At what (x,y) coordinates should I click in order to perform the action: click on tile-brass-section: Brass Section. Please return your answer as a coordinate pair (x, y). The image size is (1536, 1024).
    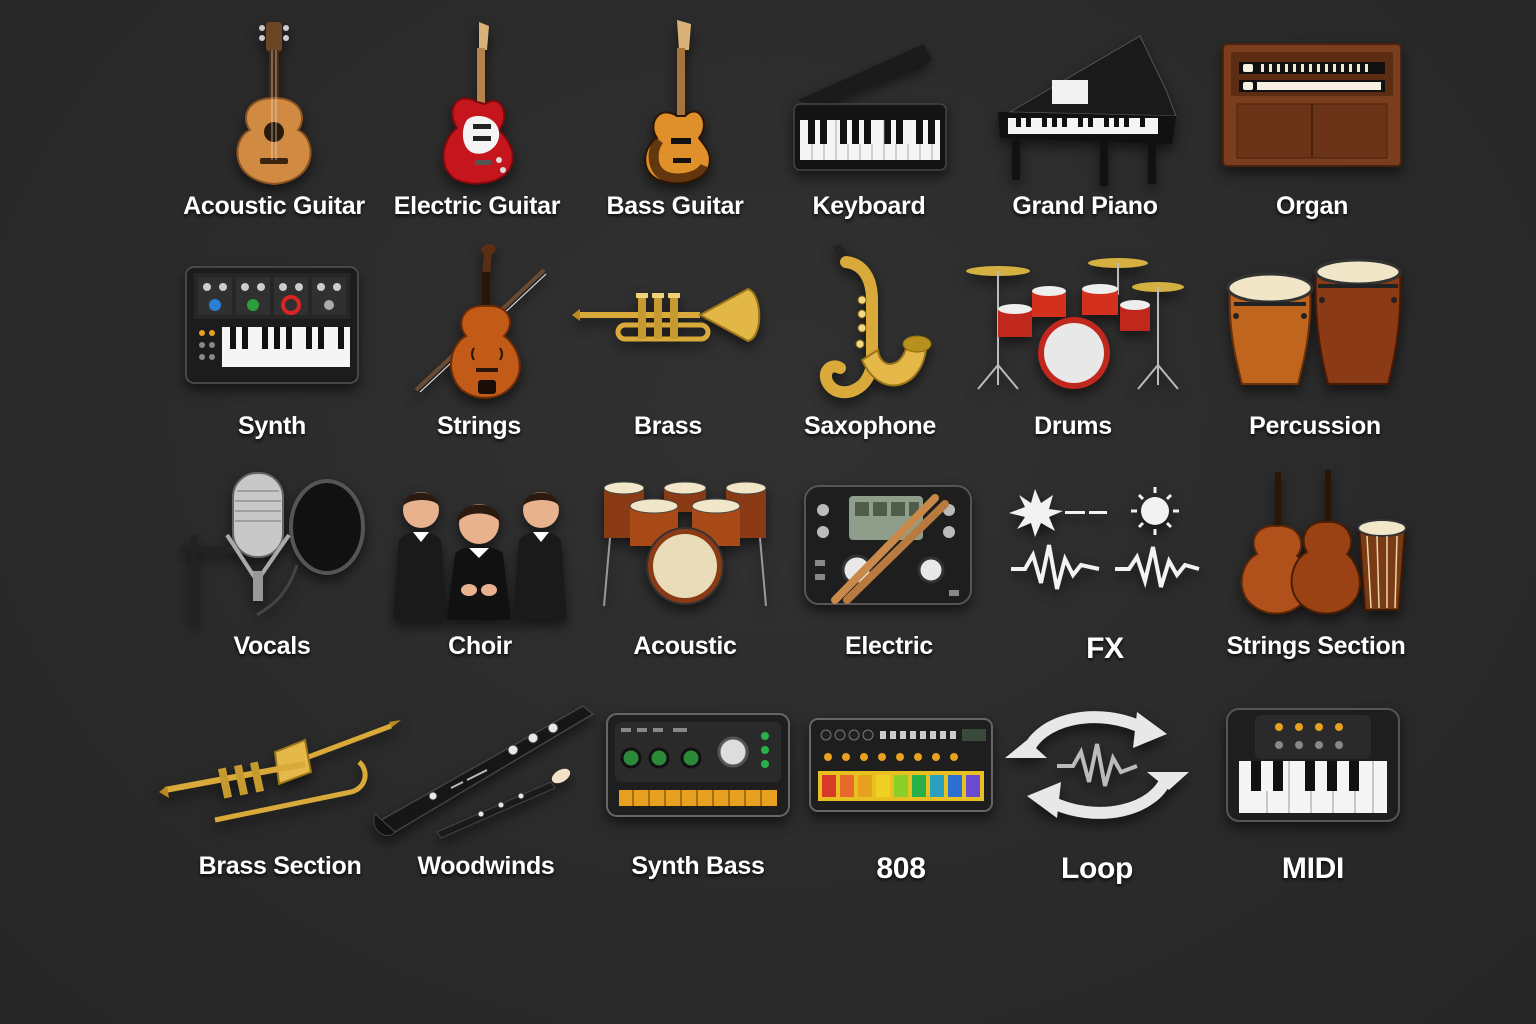
    Looking at the image, I should click on (280, 785).